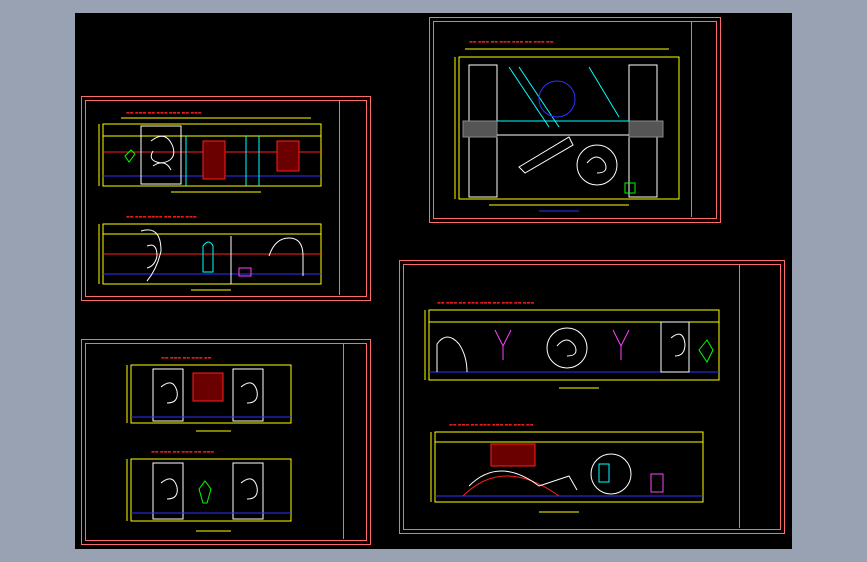  I want to click on elevation-drawings-2: ▬▬ ▬▬▬ ▬▬ ▬▬▬ ▬▬▬ ▬▬ ▬▬▬ ▬▬, so click(567, 125).